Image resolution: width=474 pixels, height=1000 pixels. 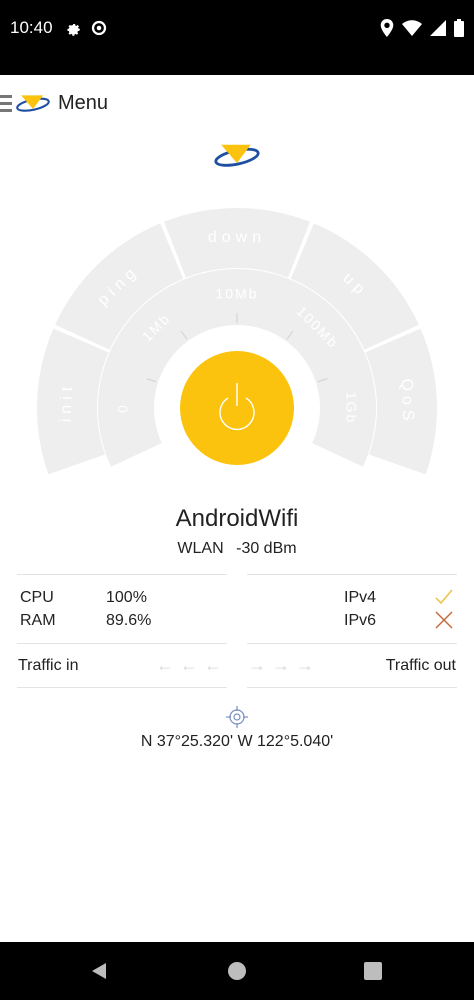 What do you see at coordinates (237, 37) in the screenshot?
I see `status-bar: 10:40` at bounding box center [237, 37].